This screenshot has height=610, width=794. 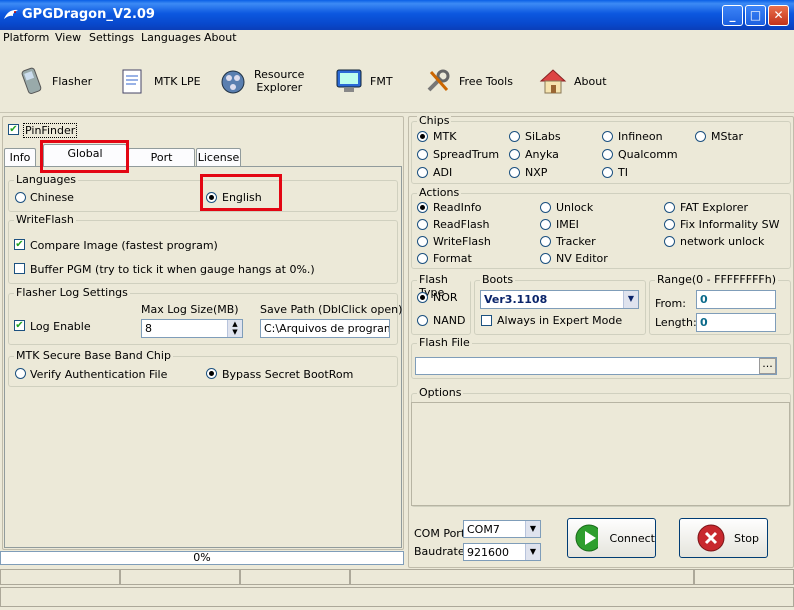 I want to click on menu-settings: Settings, so click(x=111, y=37).